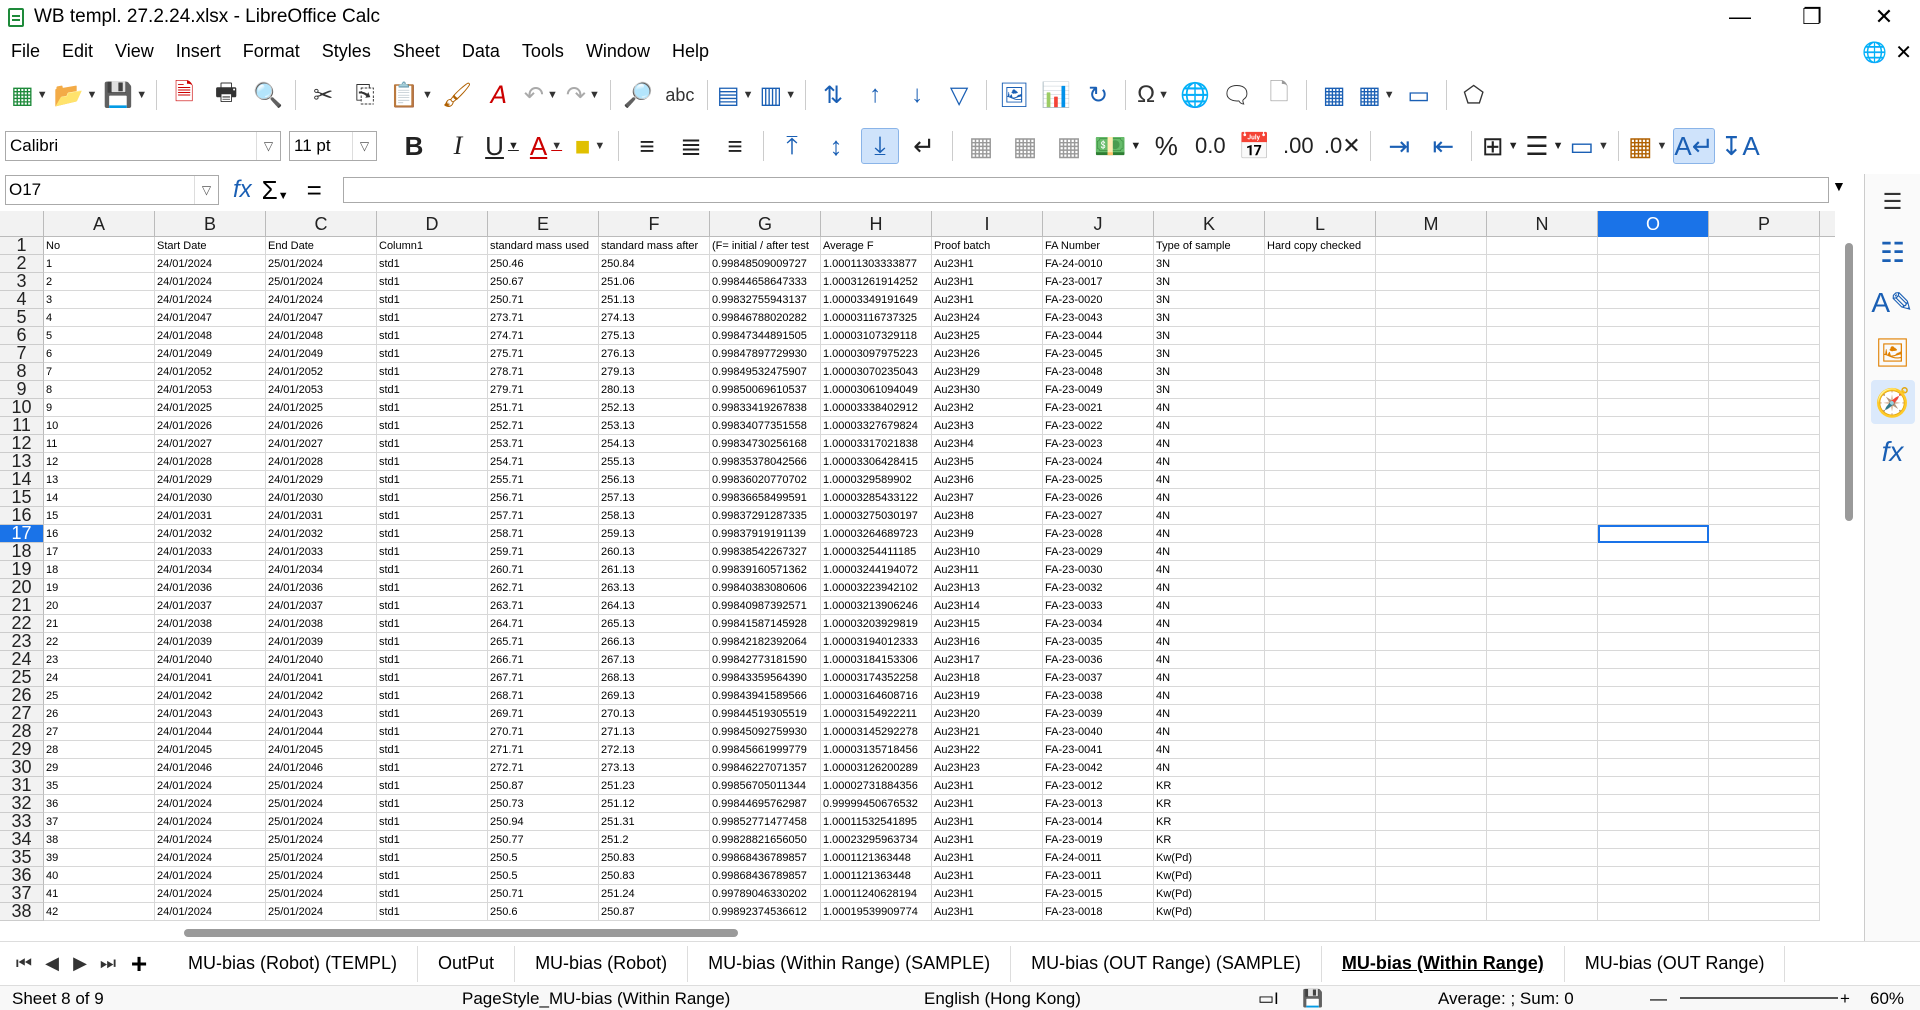 The width and height of the screenshot is (1920, 1010). Describe the element at coordinates (1320, 318) in the screenshot. I see `cell-l5` at that location.